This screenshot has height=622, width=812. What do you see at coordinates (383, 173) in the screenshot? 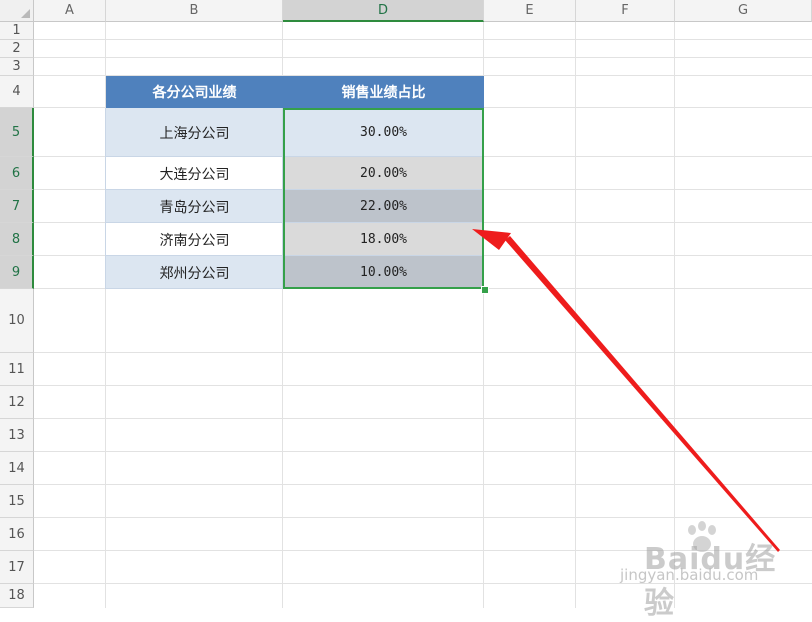
I see `cell-d6: 20.00%` at bounding box center [383, 173].